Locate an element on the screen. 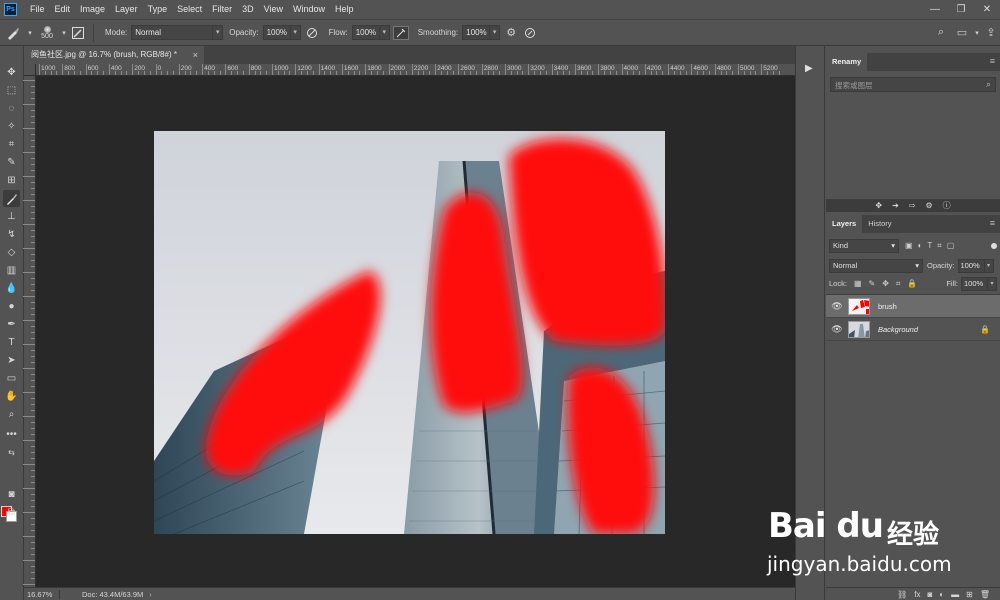  tab-history: History is located at coordinates (879, 224).